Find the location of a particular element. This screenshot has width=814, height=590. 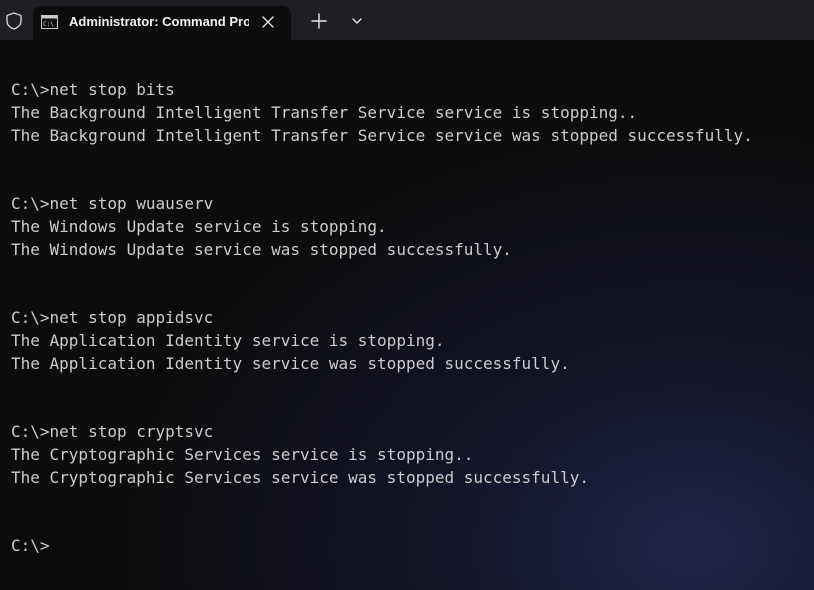

svg-text: C:\ is located at coordinates (48, 24).